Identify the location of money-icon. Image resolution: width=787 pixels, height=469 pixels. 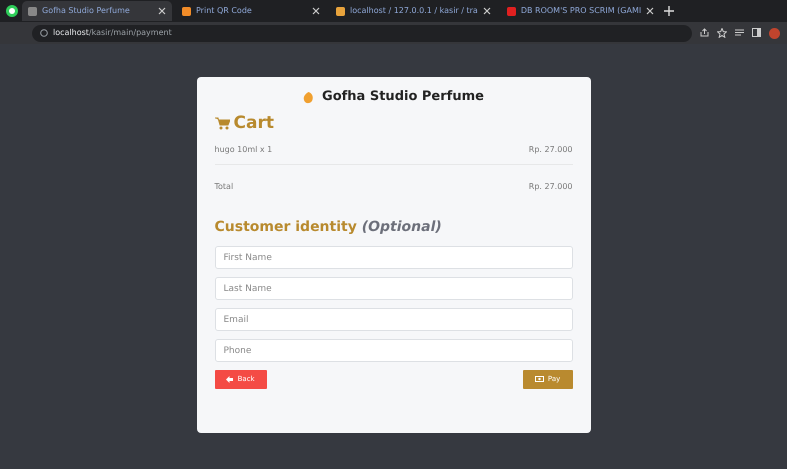
(539, 379).